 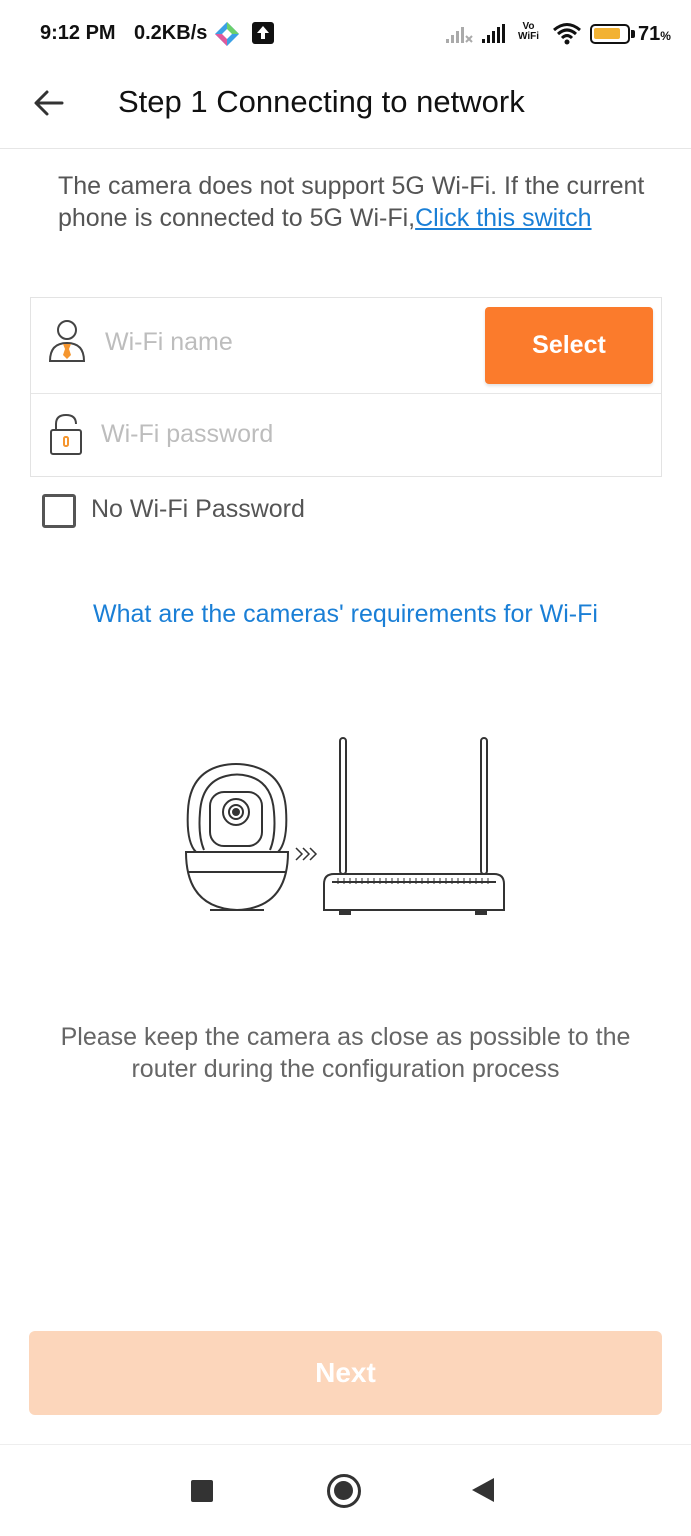 I want to click on wifi-name-input, so click(x=290, y=342).